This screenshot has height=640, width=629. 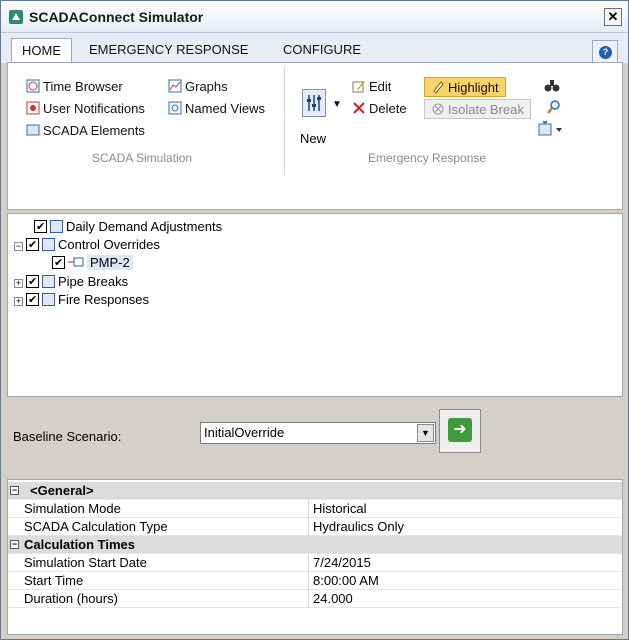 I want to click on property-name: Simulation Start Date, so click(x=85, y=562).